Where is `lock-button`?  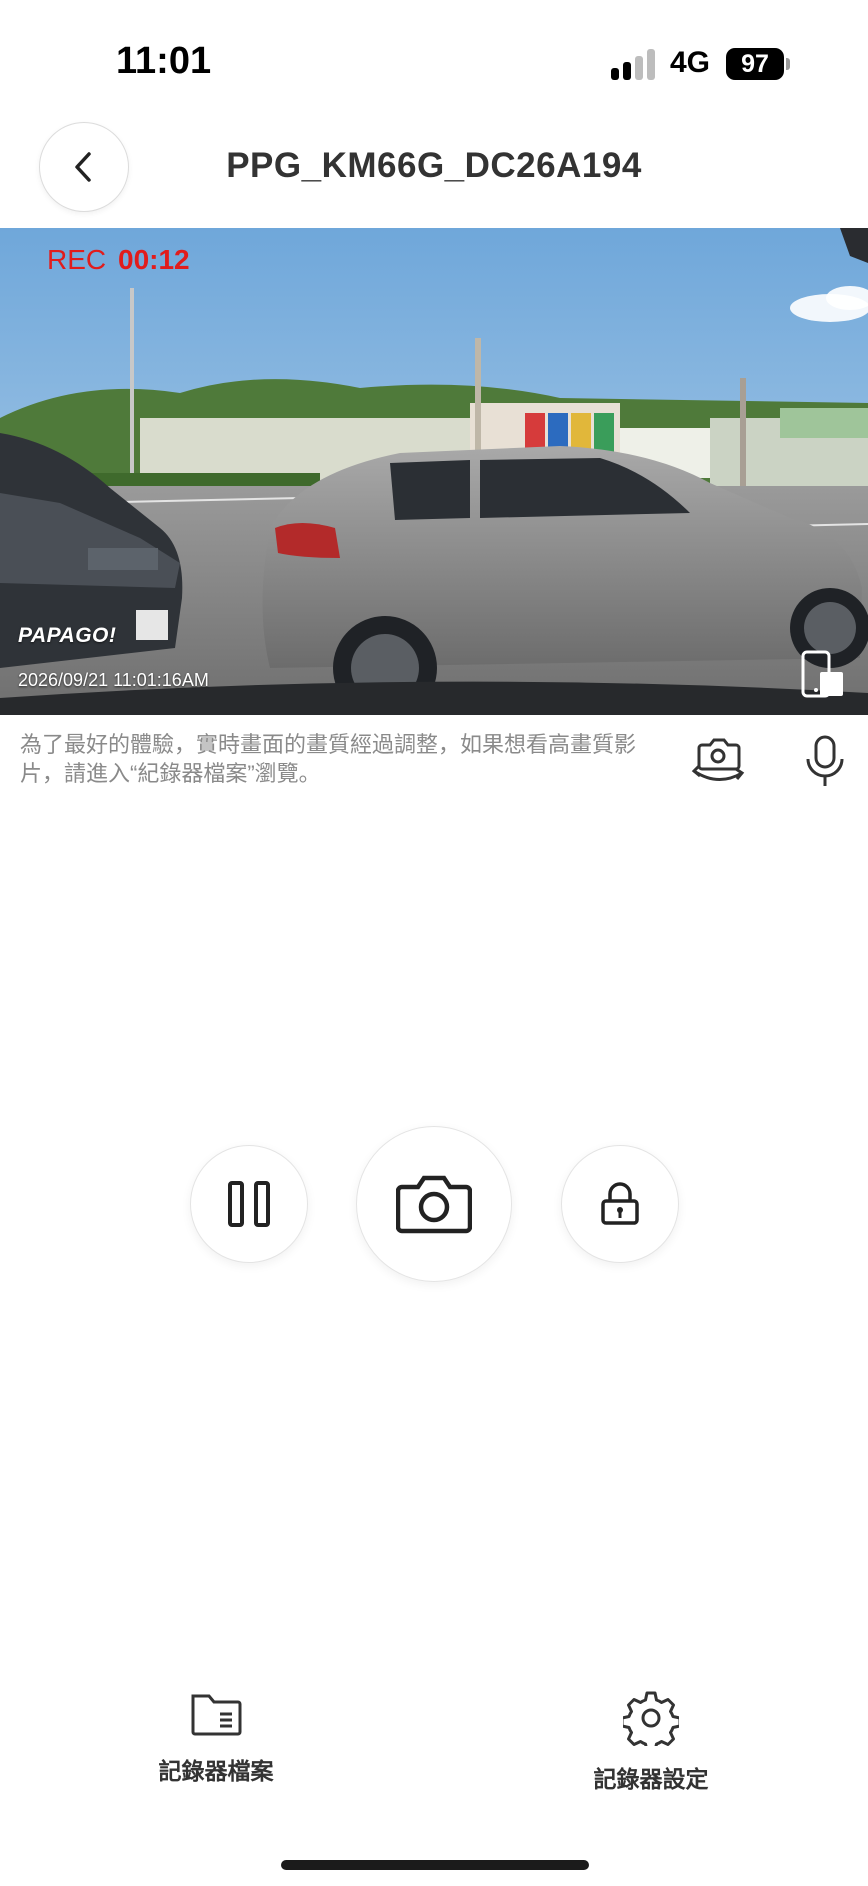 lock-button is located at coordinates (620, 1204).